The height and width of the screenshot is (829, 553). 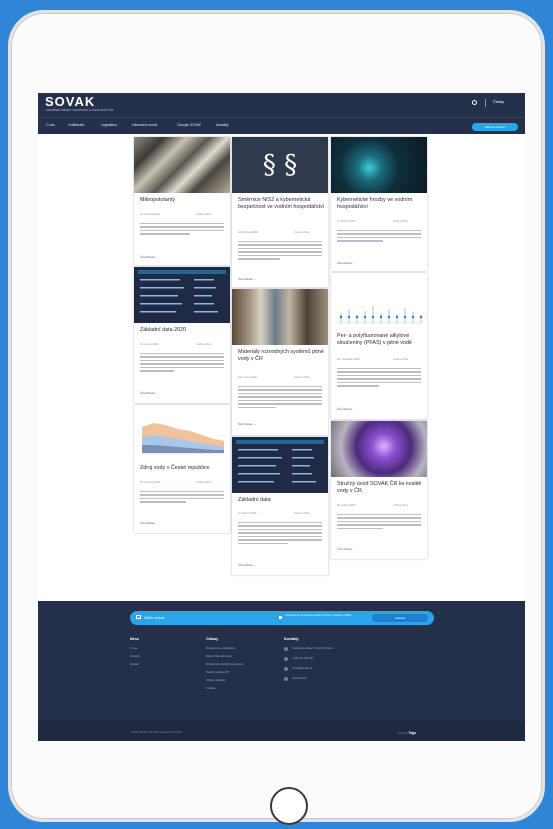 I want to click on nav-item-news: Aktuality, so click(x=222, y=125).